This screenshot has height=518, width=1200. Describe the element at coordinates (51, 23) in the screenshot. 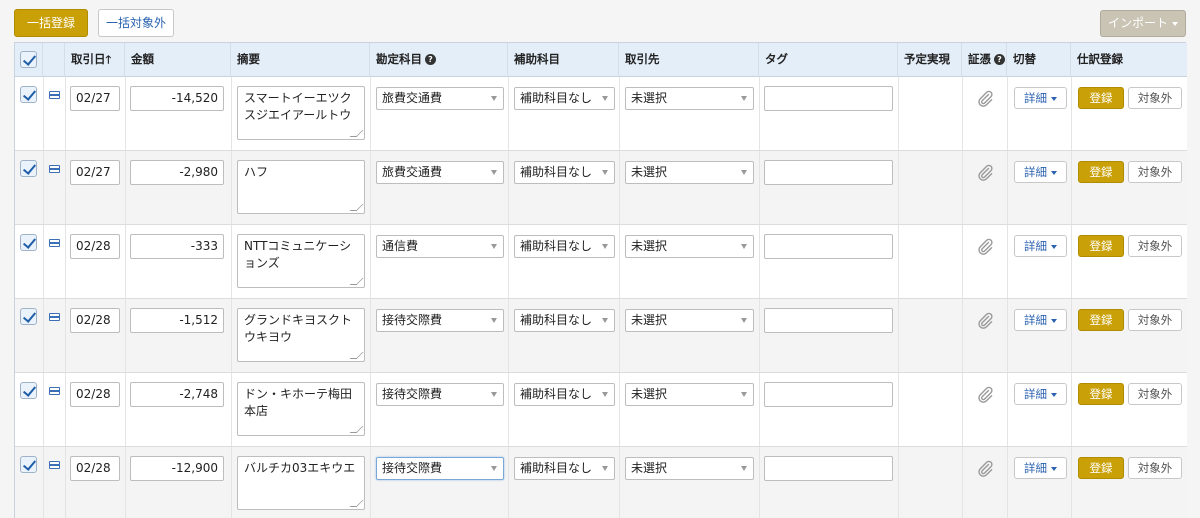

I see `bulk-register-button: 一括登録` at that location.